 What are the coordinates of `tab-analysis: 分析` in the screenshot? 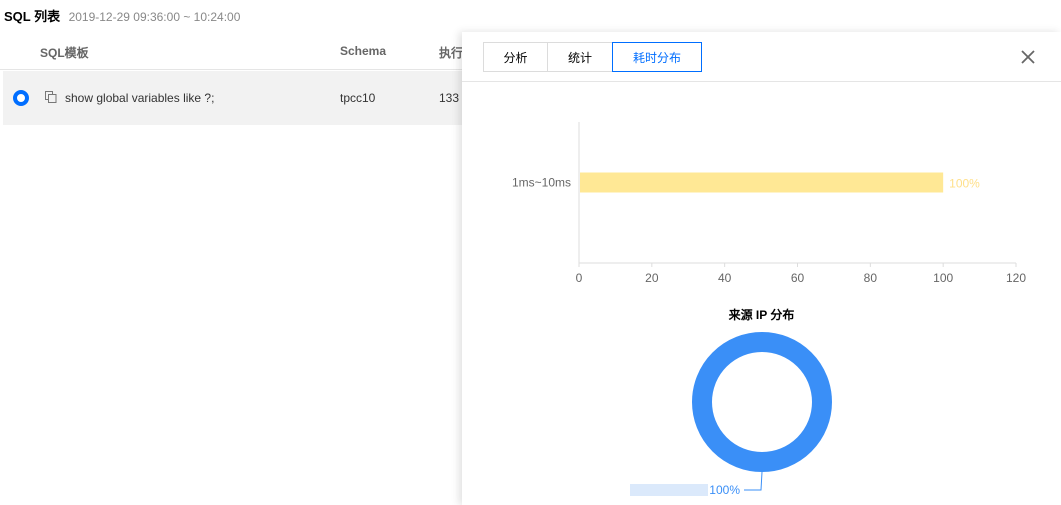 It's located at (515, 57).